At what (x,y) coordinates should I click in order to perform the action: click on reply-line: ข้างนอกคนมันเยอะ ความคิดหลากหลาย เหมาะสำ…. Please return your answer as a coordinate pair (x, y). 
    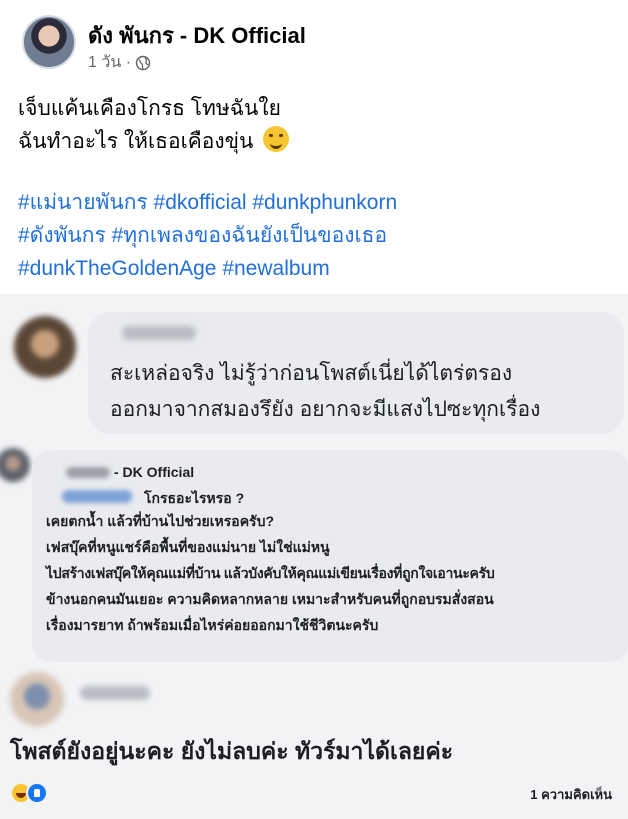
    Looking at the image, I should click on (270, 599).